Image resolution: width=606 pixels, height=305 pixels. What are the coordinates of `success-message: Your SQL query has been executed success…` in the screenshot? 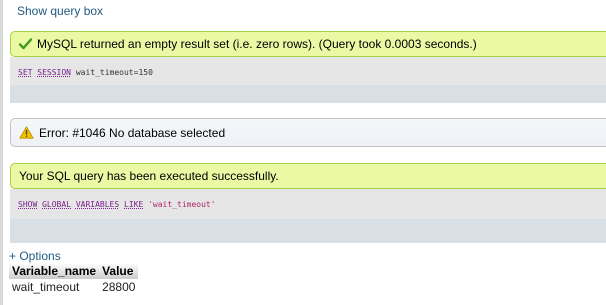 It's located at (308, 176).